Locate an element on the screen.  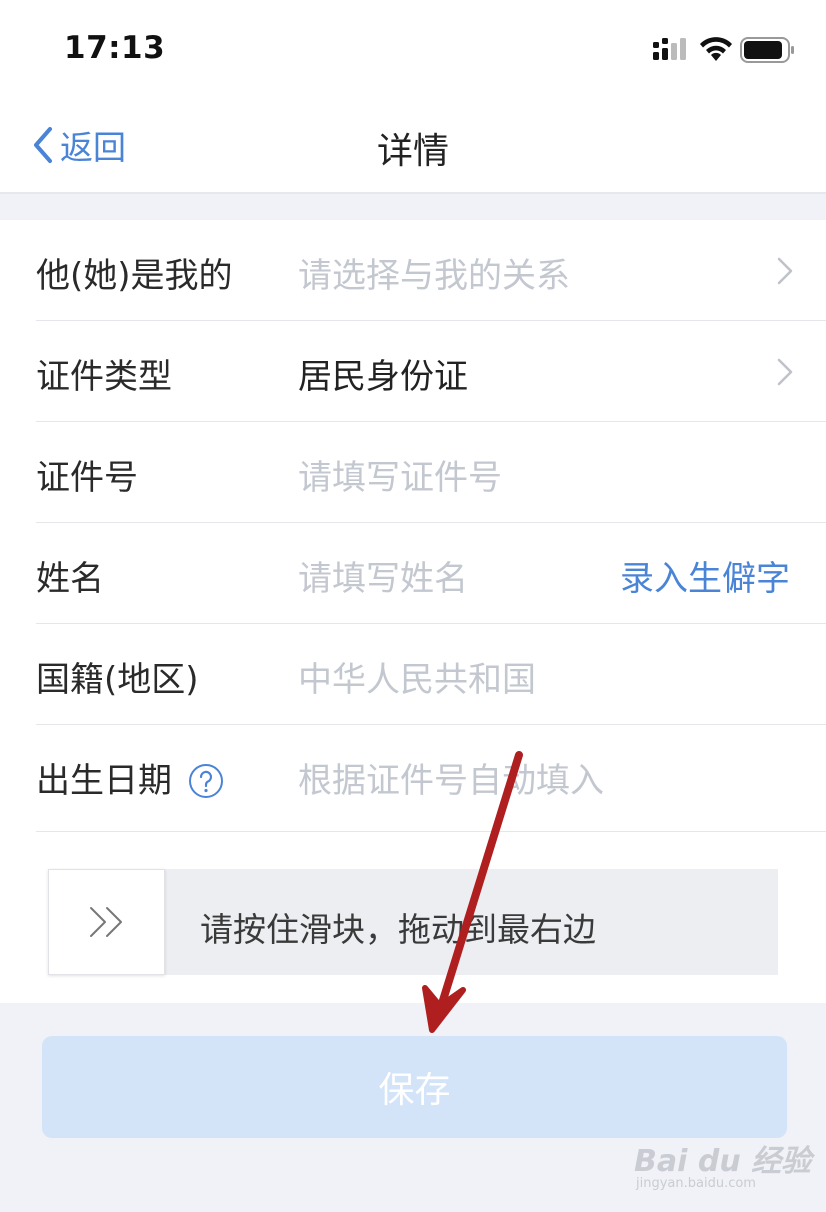
slider-hint: 请按住滑块，拖动到最右边 is located at coordinates (398, 929).